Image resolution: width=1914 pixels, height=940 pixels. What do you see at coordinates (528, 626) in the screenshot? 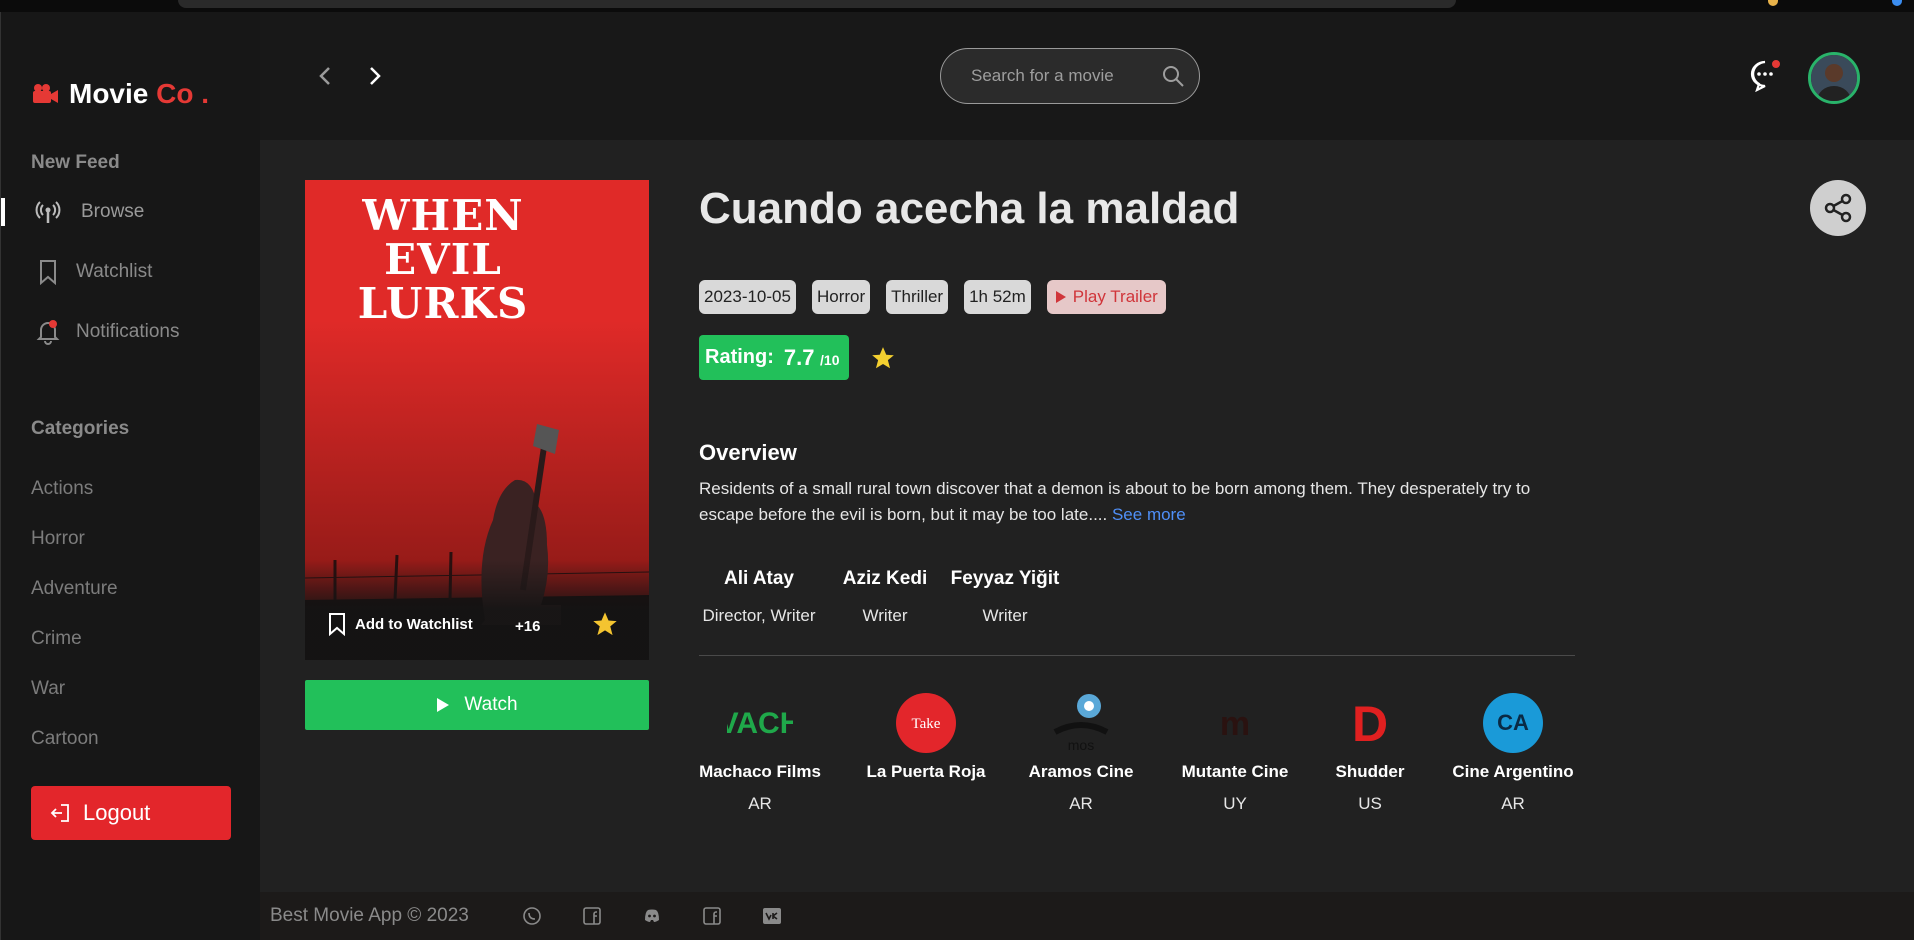
I see `age-rating: +16` at bounding box center [528, 626].